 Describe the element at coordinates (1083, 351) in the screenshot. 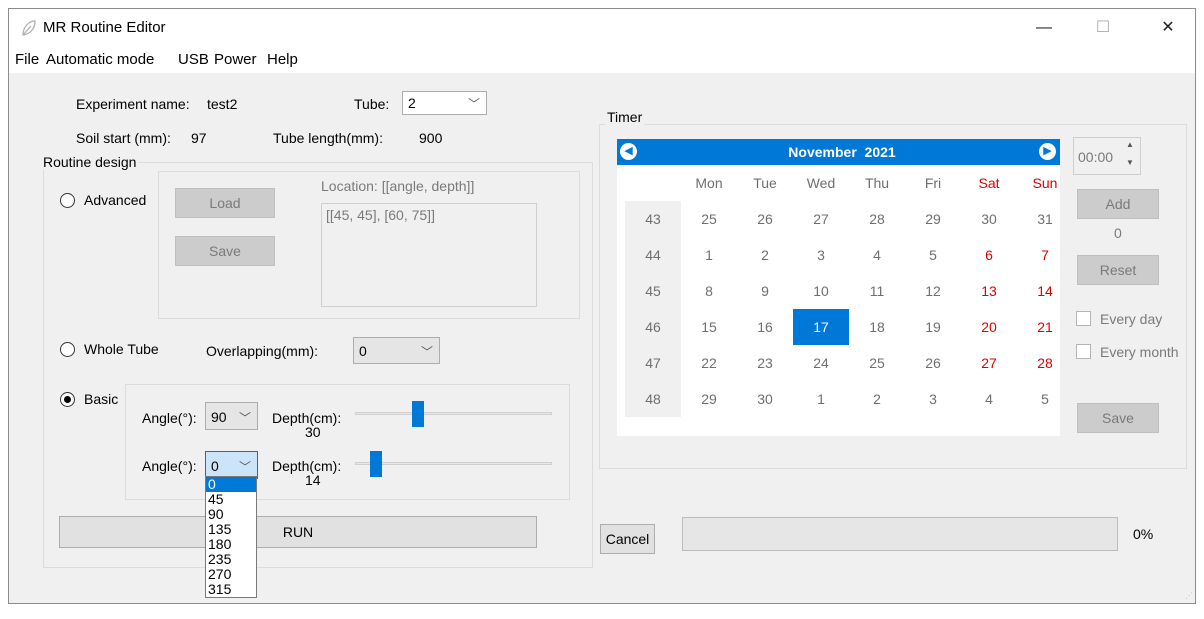

I see `every-month-checkbox` at that location.